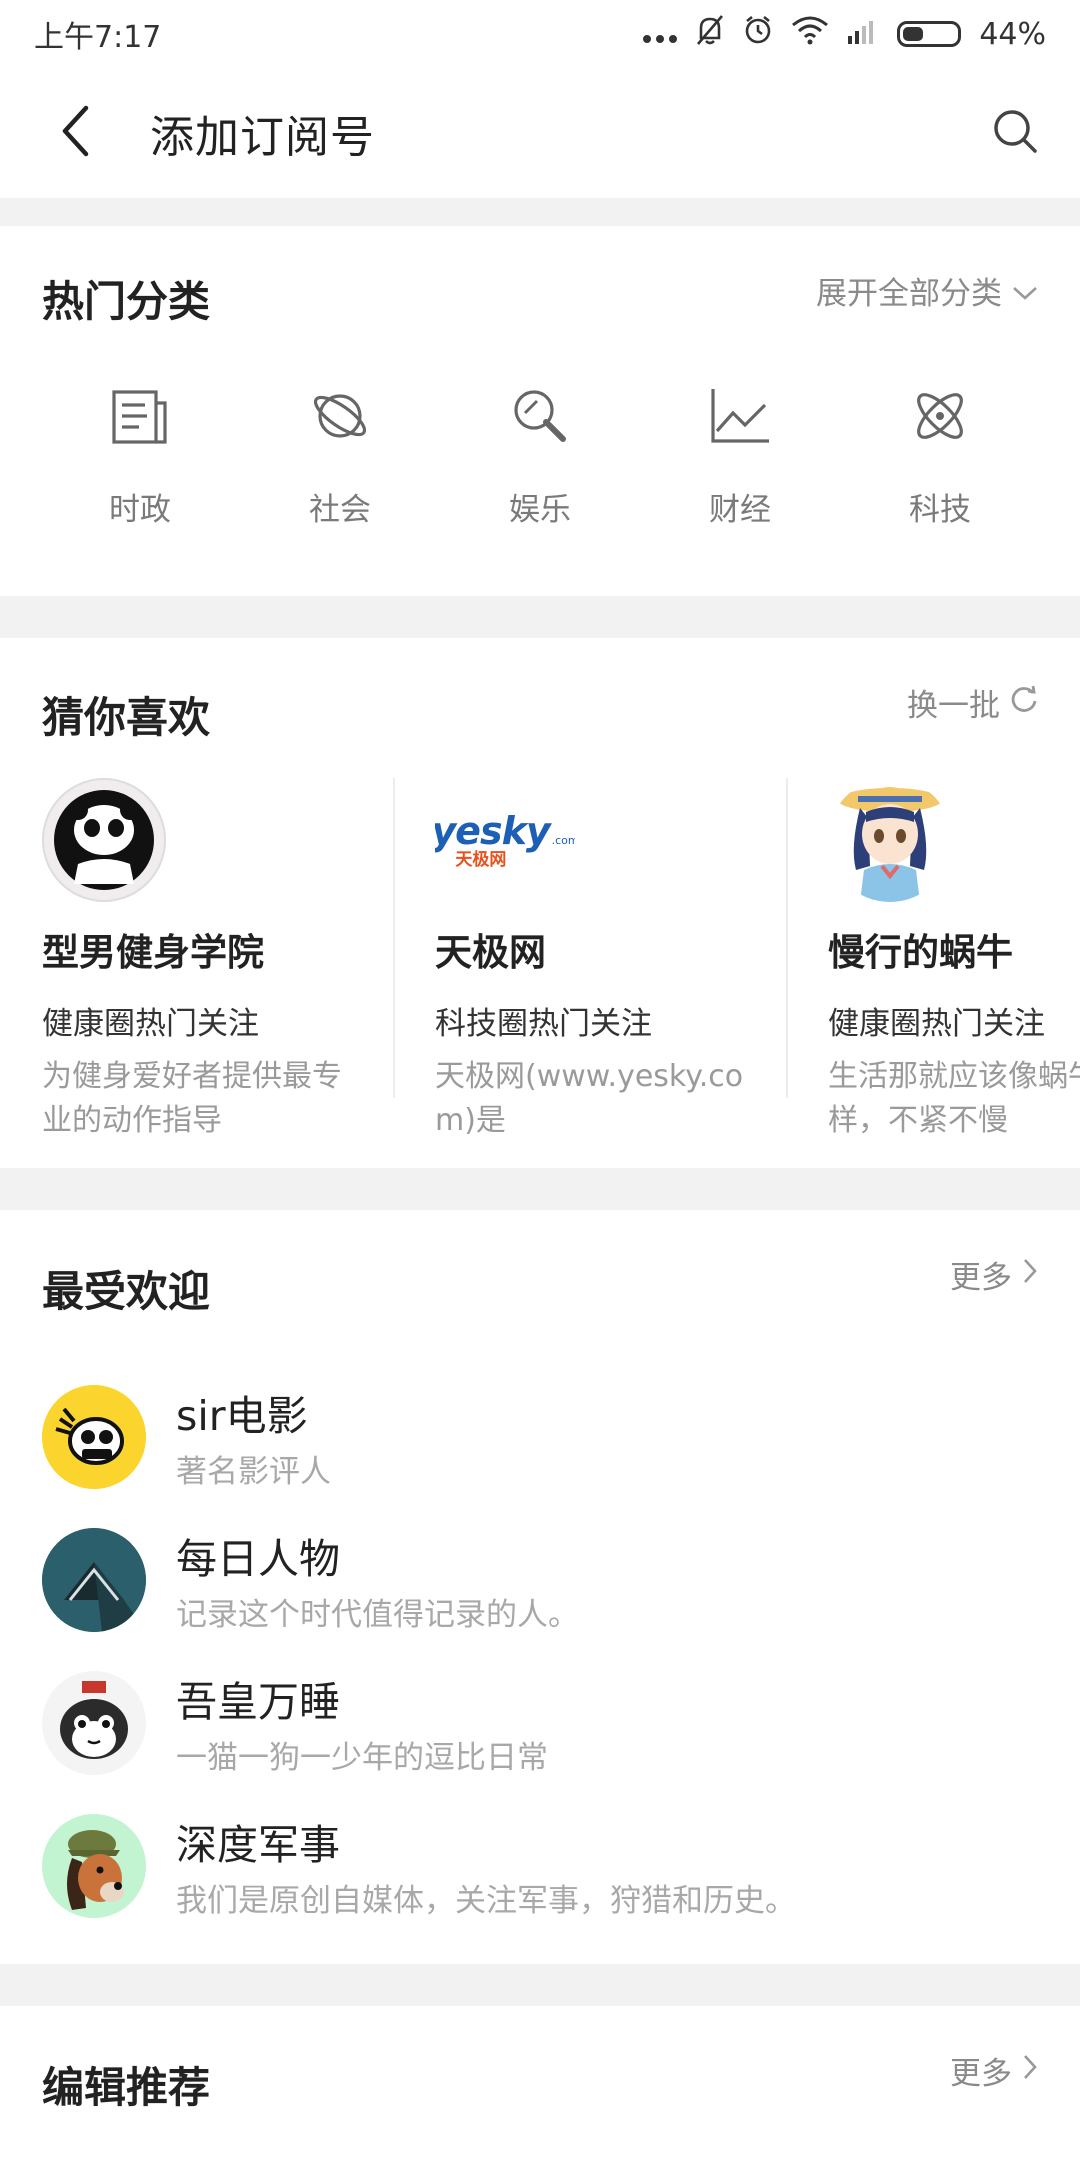 The image size is (1080, 2160). I want to click on recommendation-name: 慢行的蜗牛, so click(920, 952).